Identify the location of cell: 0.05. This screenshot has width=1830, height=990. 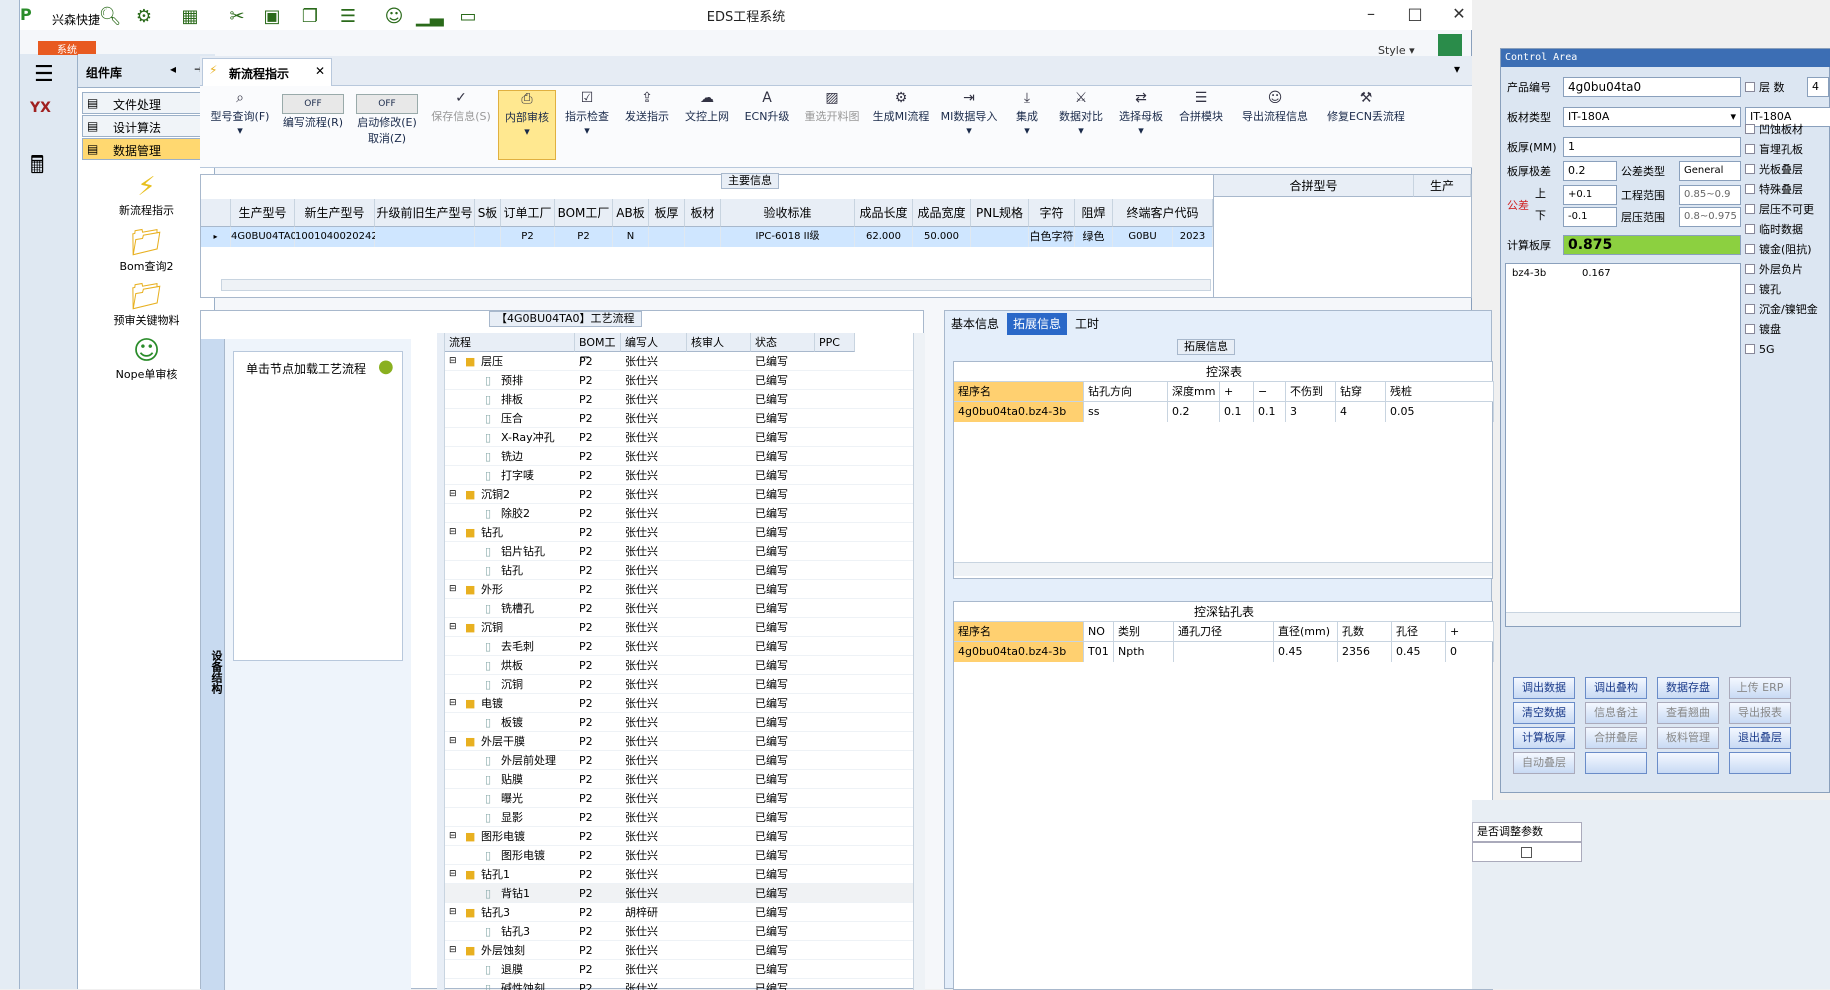
(1440, 412).